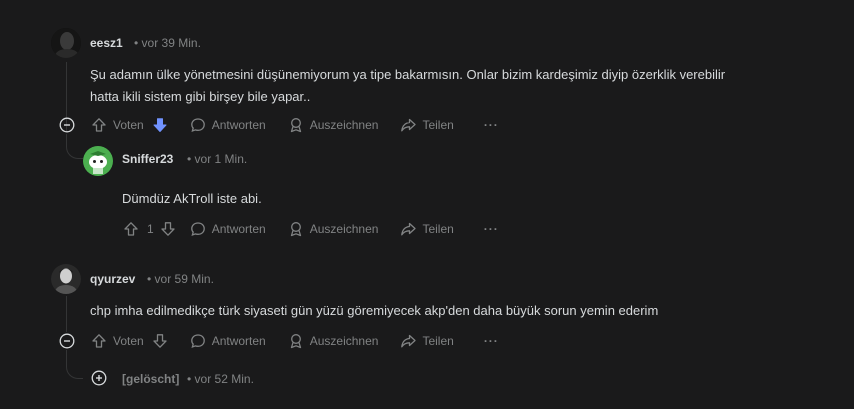 The width and height of the screenshot is (854, 409). I want to click on comment-timestamp: • vor 1 Min., so click(217, 159).